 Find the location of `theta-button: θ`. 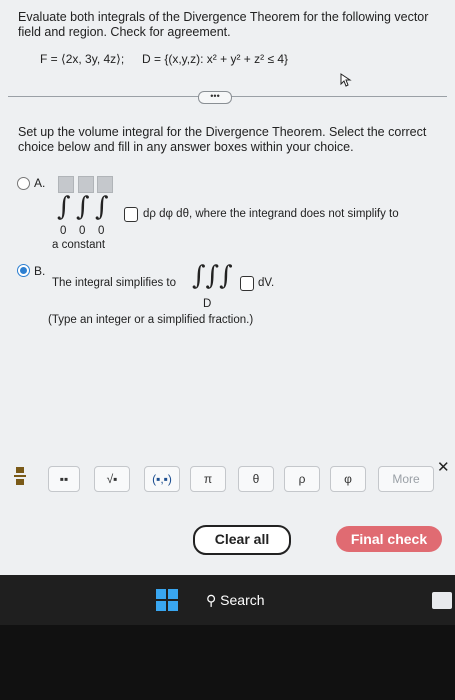

theta-button: θ is located at coordinates (256, 479).